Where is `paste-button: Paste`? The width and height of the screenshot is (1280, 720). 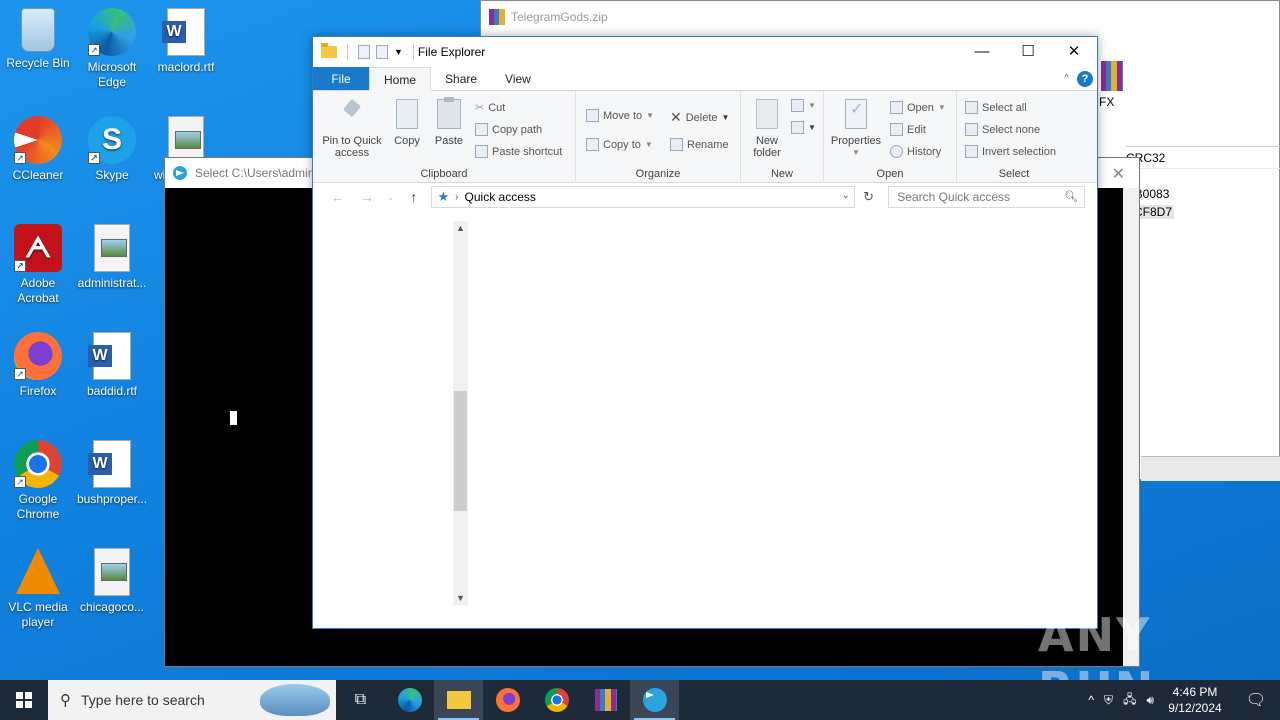
paste-button: Paste is located at coordinates (449, 122).